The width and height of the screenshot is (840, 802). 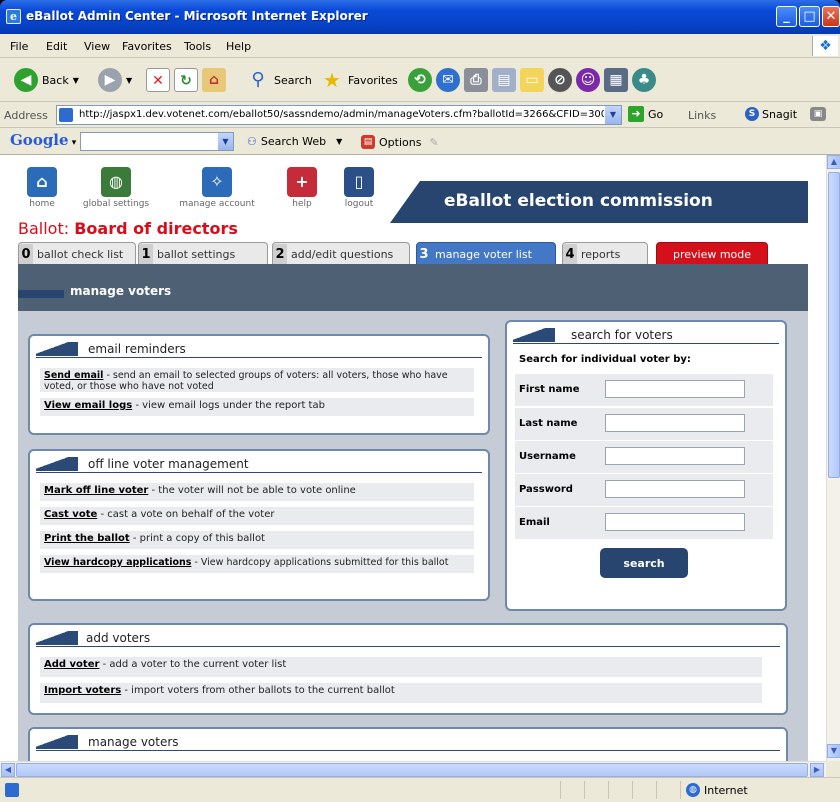 I want to click on panel-title: add voters, so click(x=118, y=638).